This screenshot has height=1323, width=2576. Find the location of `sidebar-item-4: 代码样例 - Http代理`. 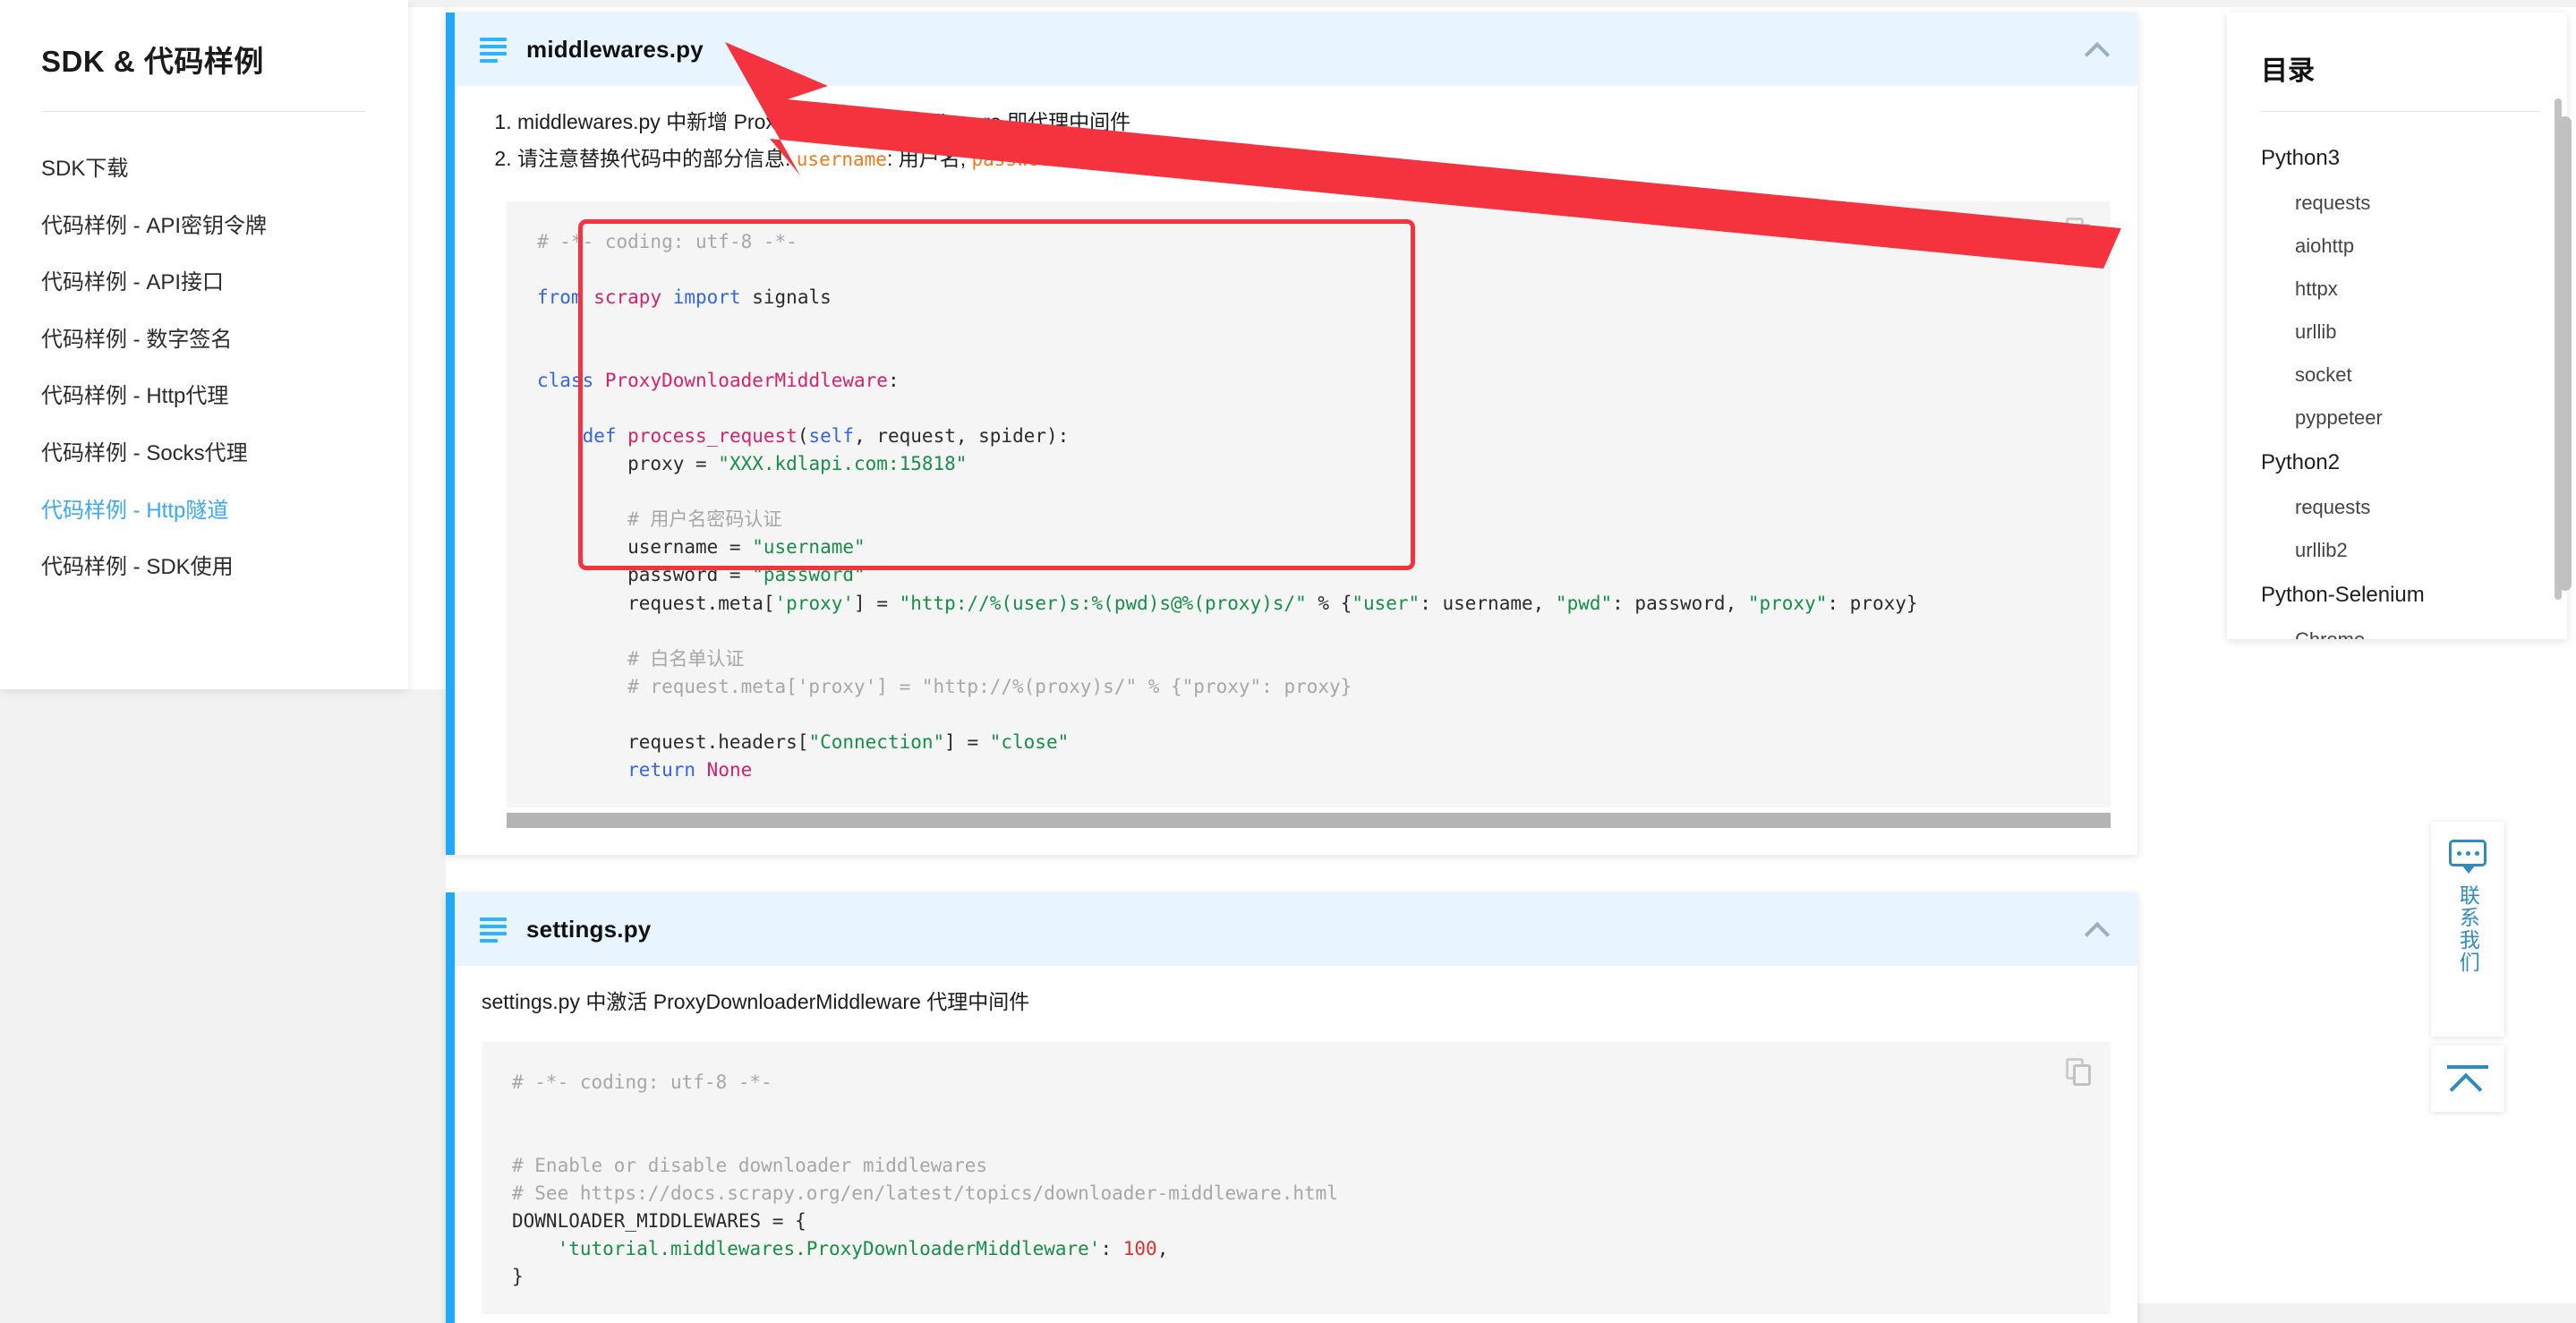

sidebar-item-4: 代码样例 - Http代理 is located at coordinates (203, 396).